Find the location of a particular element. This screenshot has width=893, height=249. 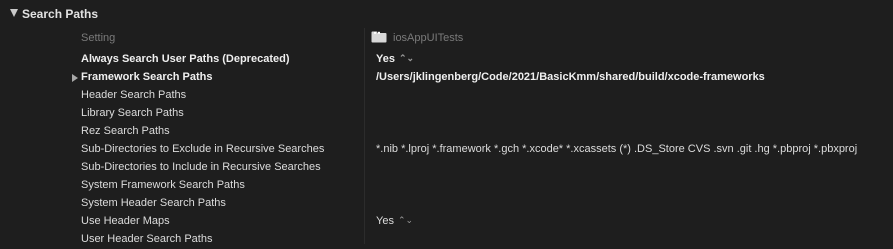

disclosure-triangle-open-icon is located at coordinates (14, 13).